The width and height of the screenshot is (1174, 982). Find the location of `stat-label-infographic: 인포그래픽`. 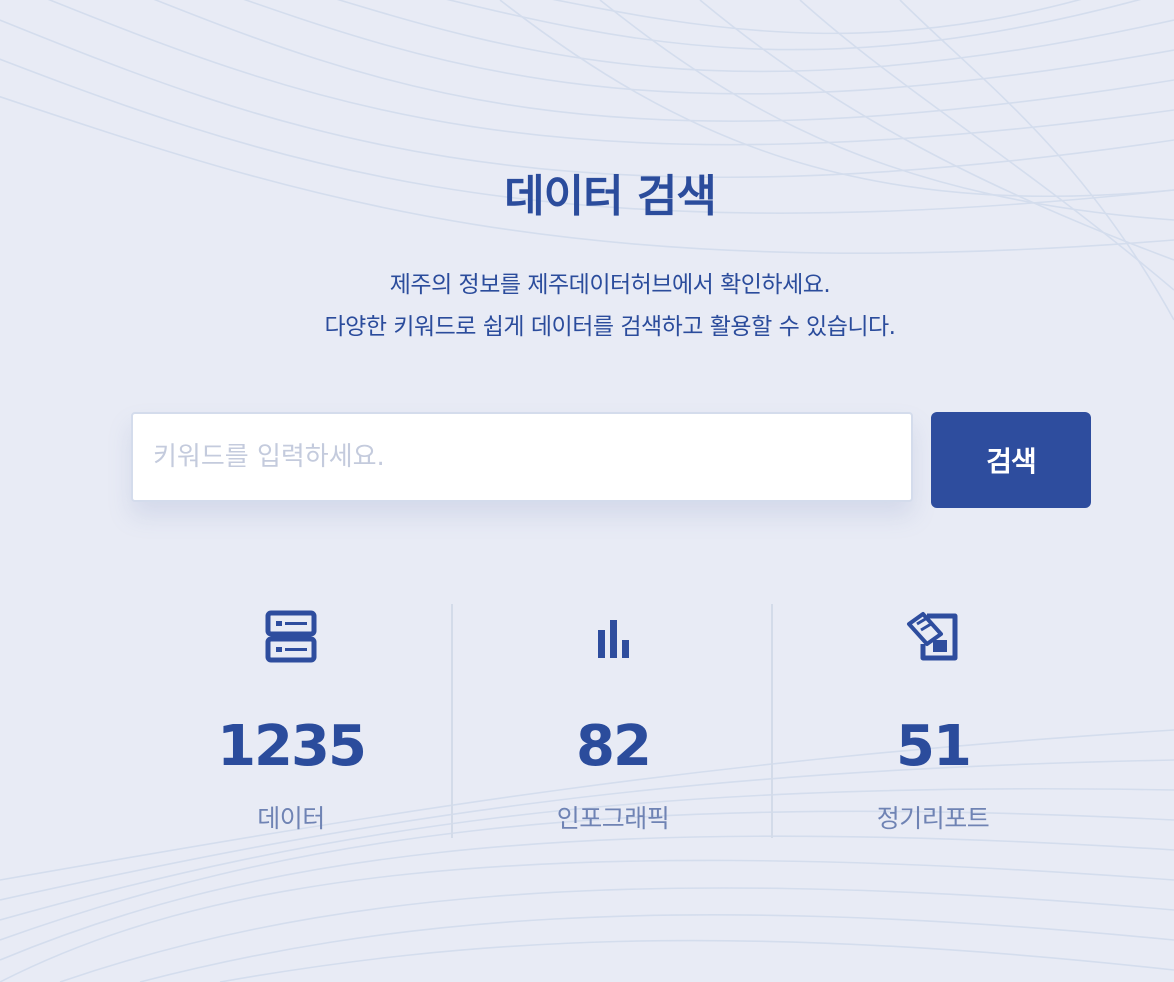

stat-label-infographic: 인포그래픽 is located at coordinates (613, 818).